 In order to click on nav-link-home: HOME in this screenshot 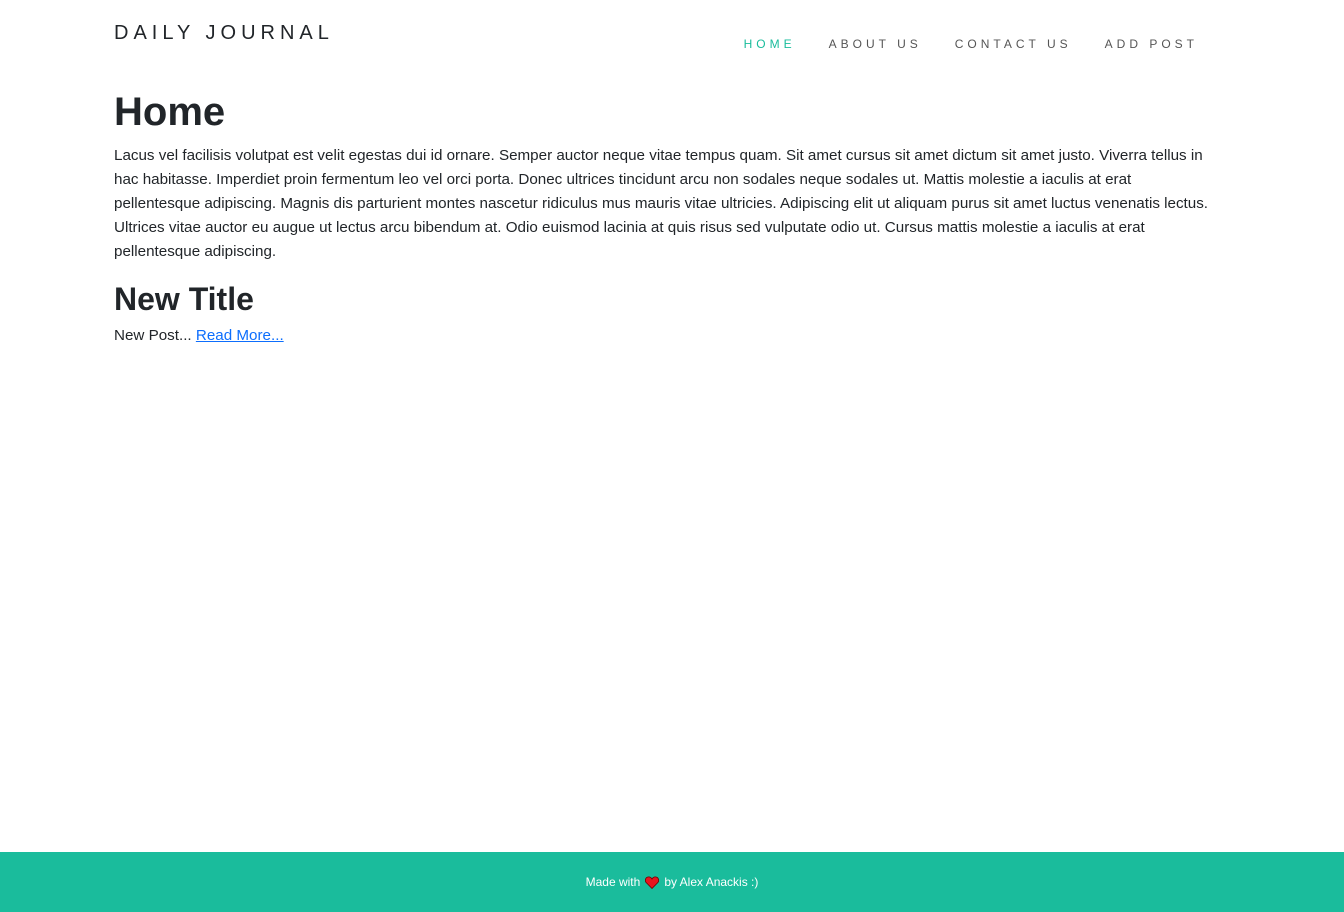, I will do `click(770, 44)`.